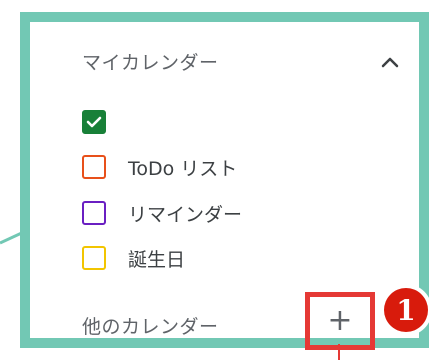 The width and height of the screenshot is (447, 360). I want to click on calendar-label: リマインダー, so click(185, 214).